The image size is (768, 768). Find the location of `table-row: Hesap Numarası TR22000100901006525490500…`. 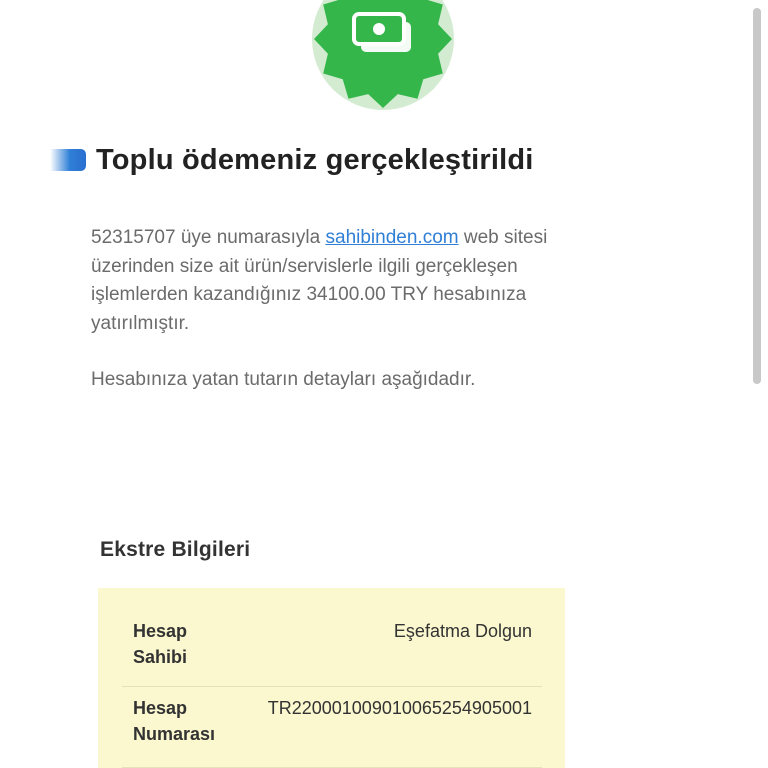

table-row: Hesap Numarası TR22000100901006525490500… is located at coordinates (332, 727).